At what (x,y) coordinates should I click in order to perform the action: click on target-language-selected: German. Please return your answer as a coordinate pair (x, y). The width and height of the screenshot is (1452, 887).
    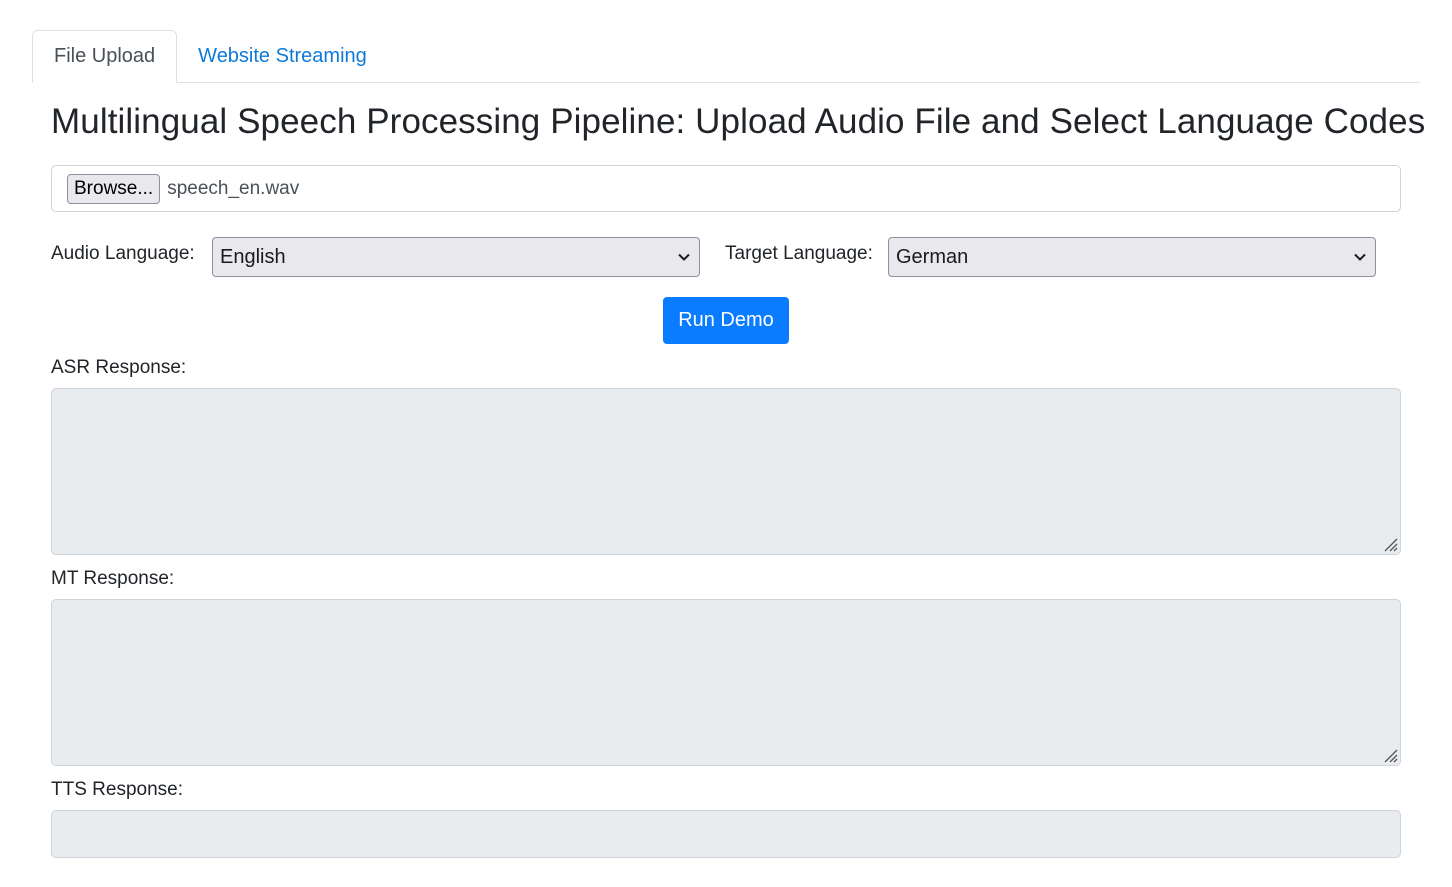
    Looking at the image, I should click on (932, 256).